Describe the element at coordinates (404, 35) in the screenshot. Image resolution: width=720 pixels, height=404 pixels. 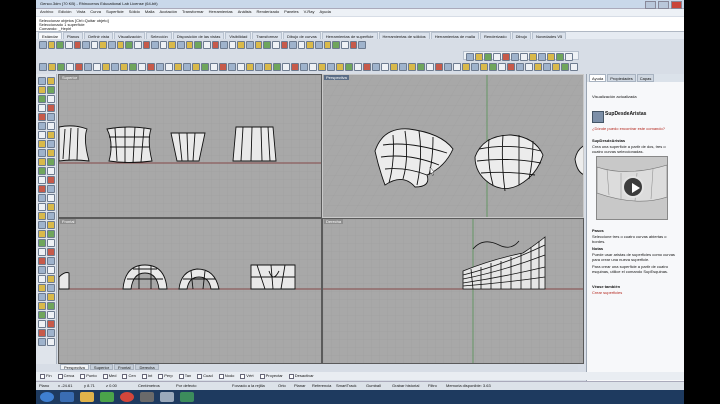
I see `toolbar-tab: Herramientas de sólidos` at that location.